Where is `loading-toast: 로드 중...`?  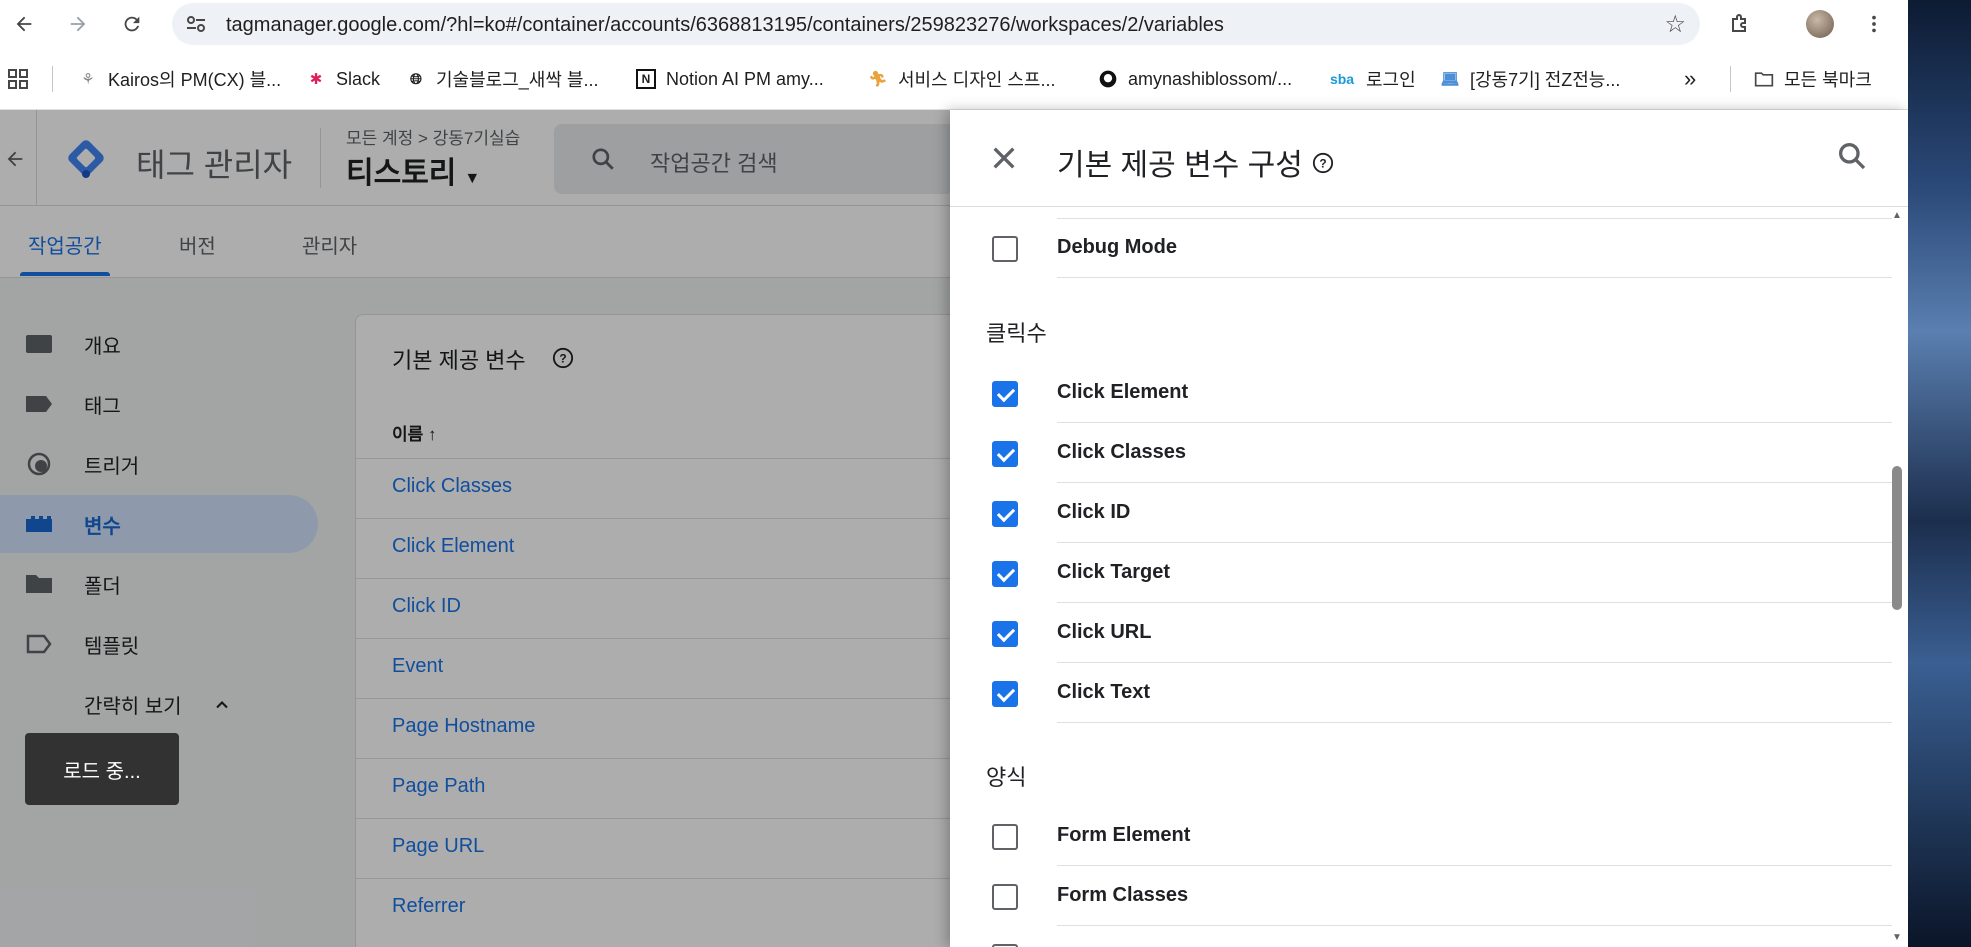
loading-toast: 로드 중... is located at coordinates (102, 769).